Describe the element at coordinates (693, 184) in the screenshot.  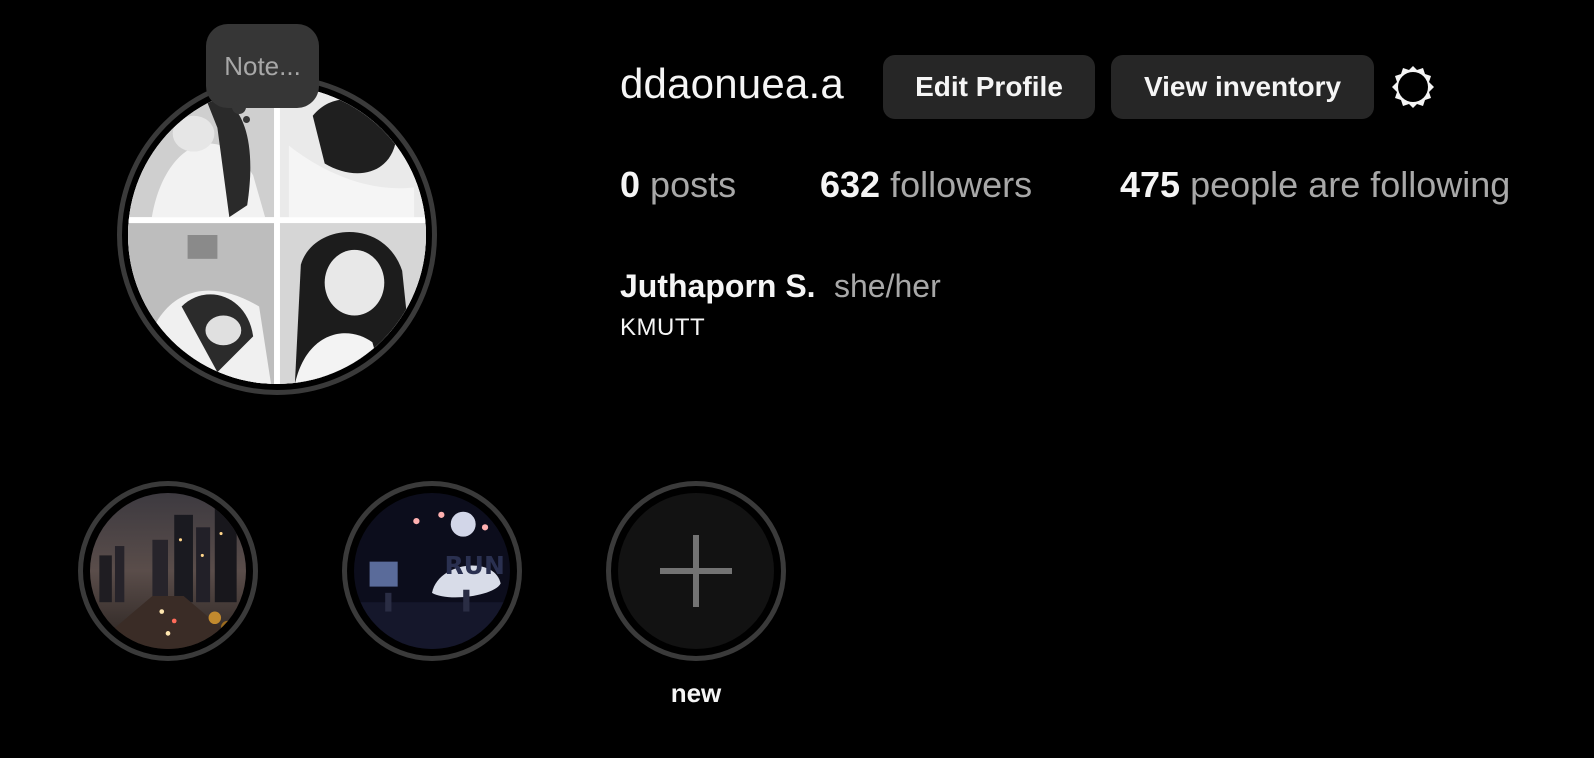
I see `posts-label: posts` at that location.